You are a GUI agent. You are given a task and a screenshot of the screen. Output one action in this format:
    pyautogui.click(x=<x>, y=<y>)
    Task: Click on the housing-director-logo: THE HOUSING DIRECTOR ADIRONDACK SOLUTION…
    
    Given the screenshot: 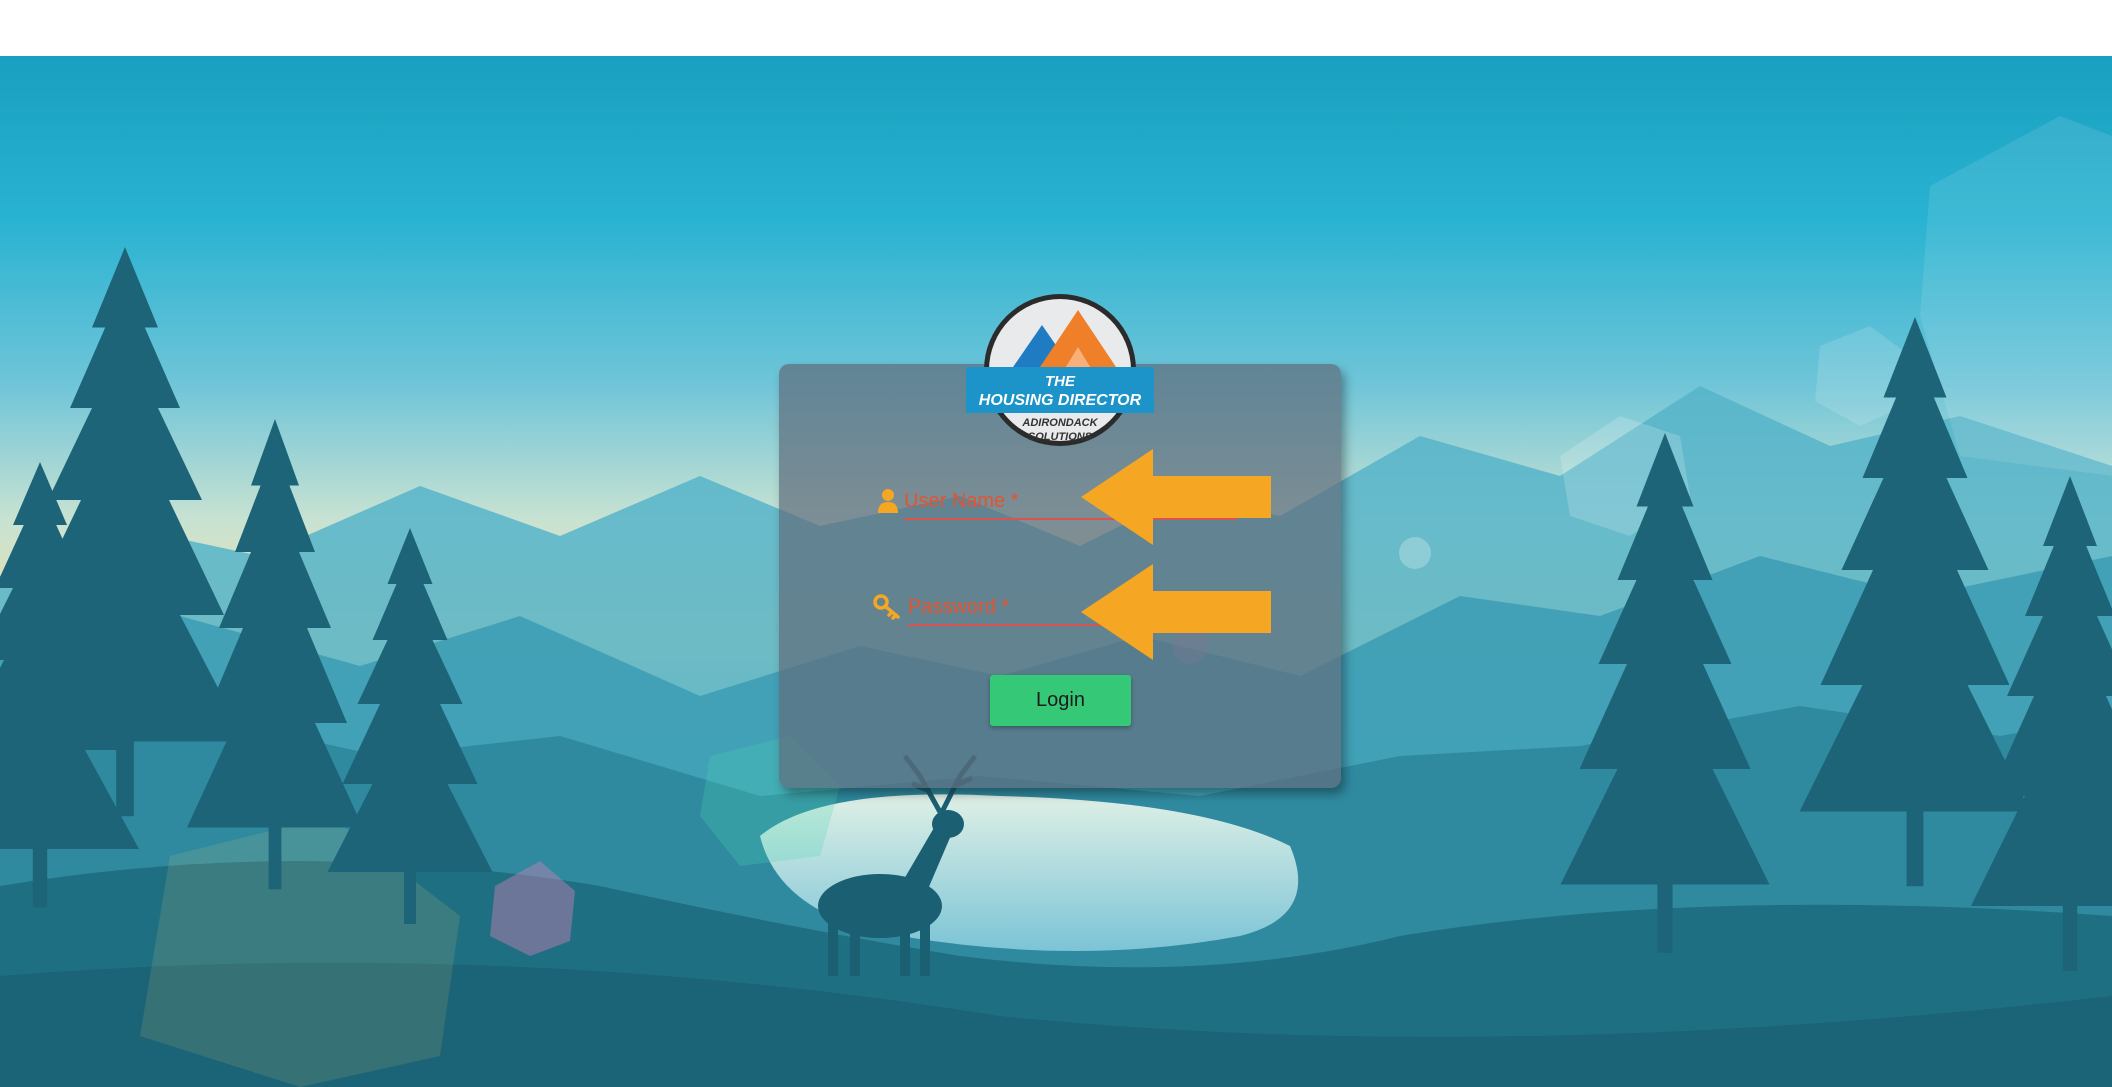 What is the action you would take?
    pyautogui.click(x=1060, y=372)
    